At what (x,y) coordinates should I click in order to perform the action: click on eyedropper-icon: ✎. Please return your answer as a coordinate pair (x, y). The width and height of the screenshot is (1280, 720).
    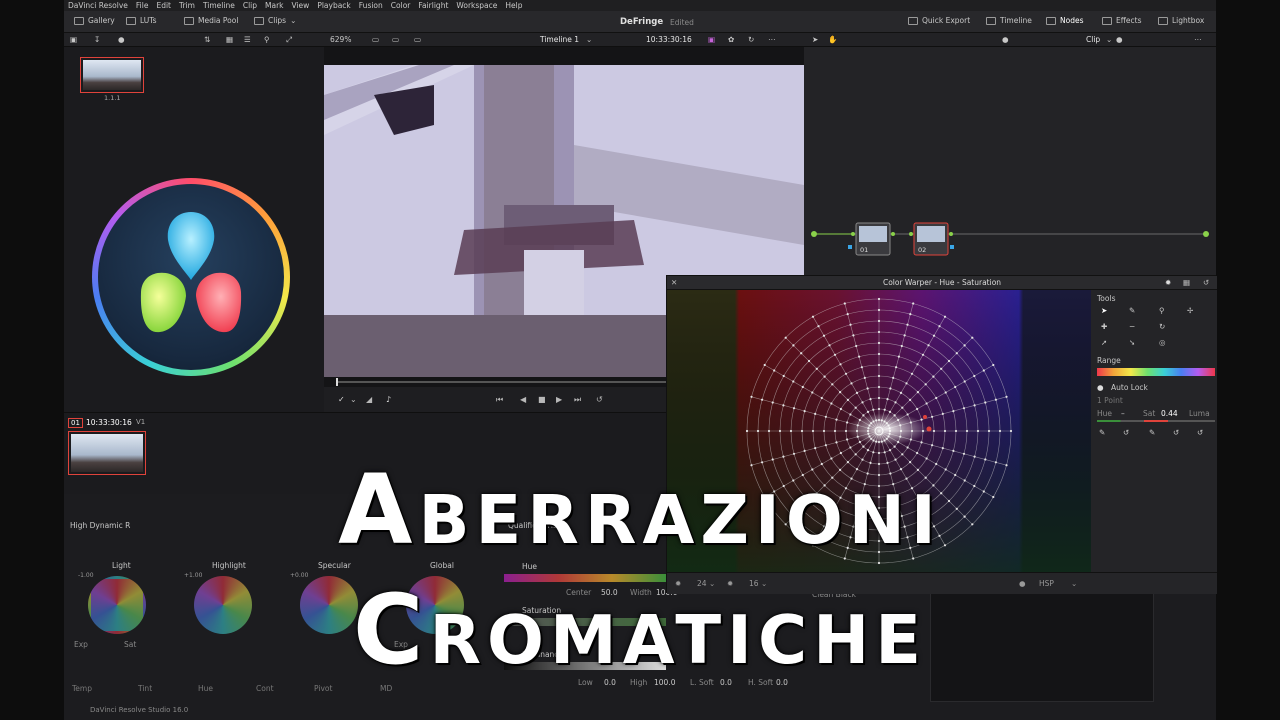
    Looking at the image, I should click on (1152, 432).